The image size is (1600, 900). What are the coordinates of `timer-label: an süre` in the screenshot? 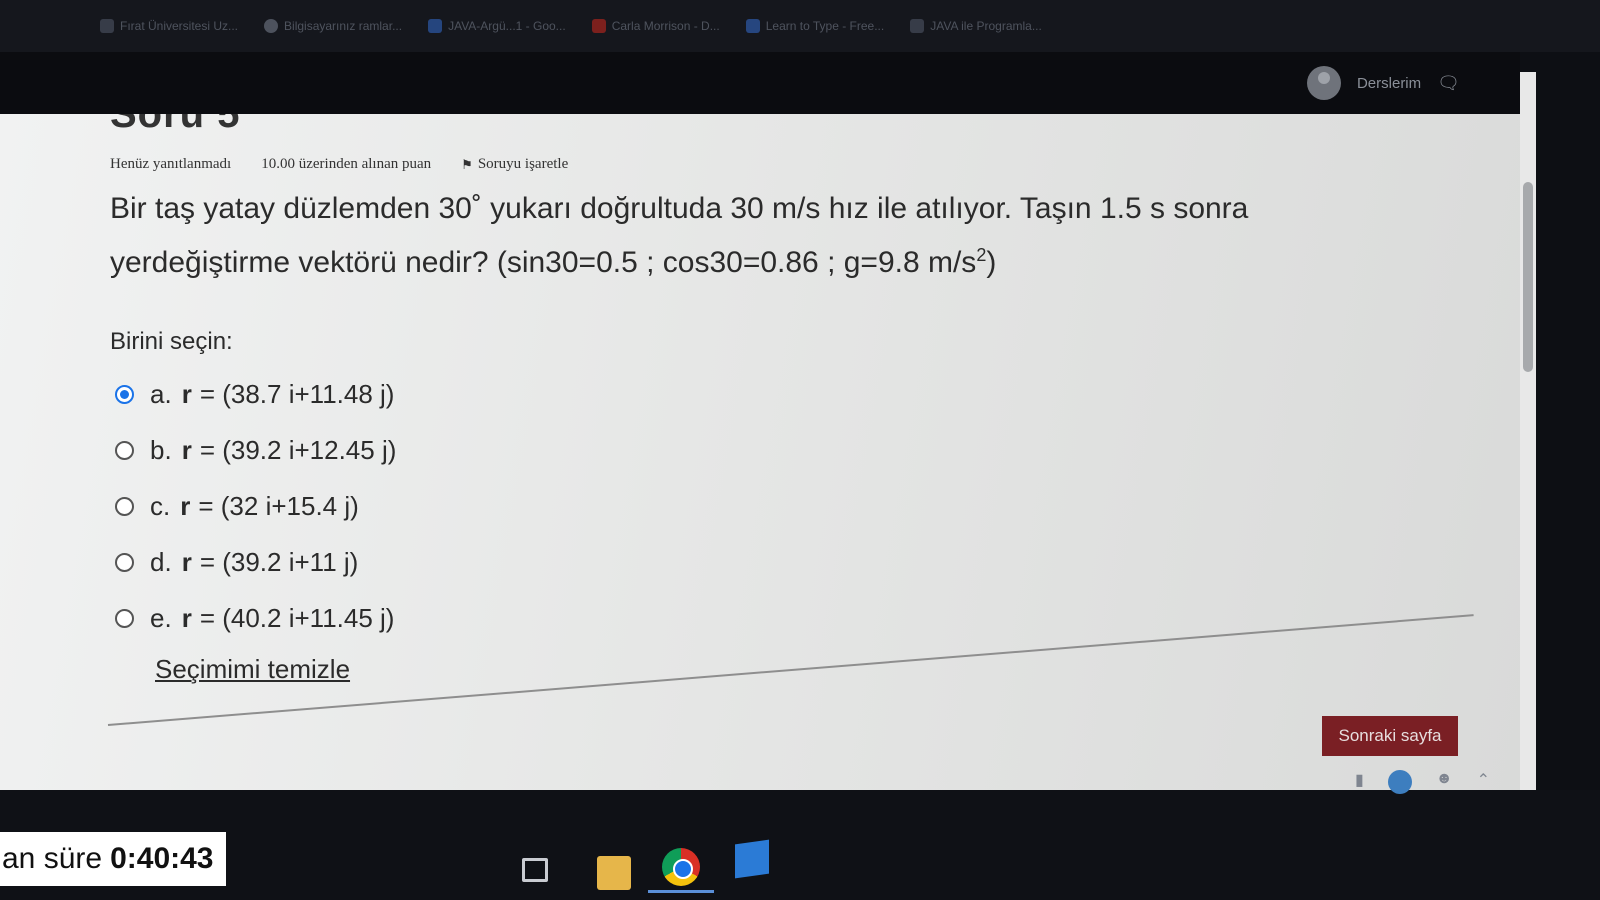 It's located at (52, 858).